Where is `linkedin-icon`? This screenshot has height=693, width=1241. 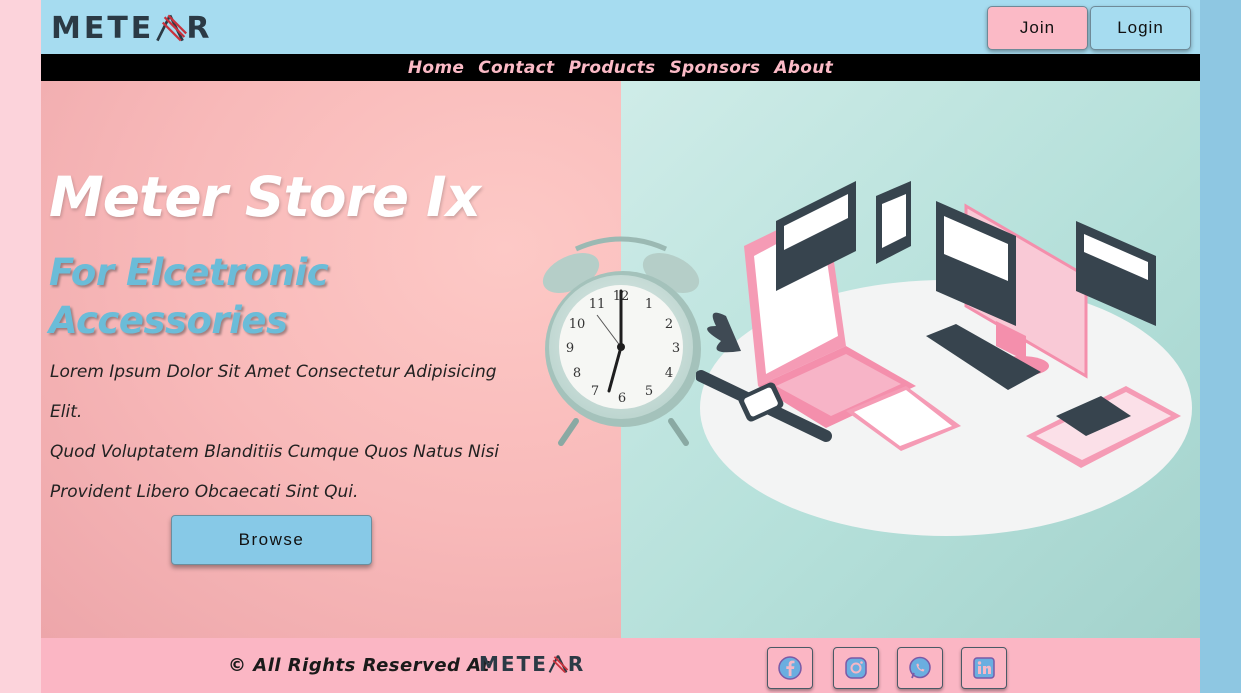 linkedin-icon is located at coordinates (984, 668).